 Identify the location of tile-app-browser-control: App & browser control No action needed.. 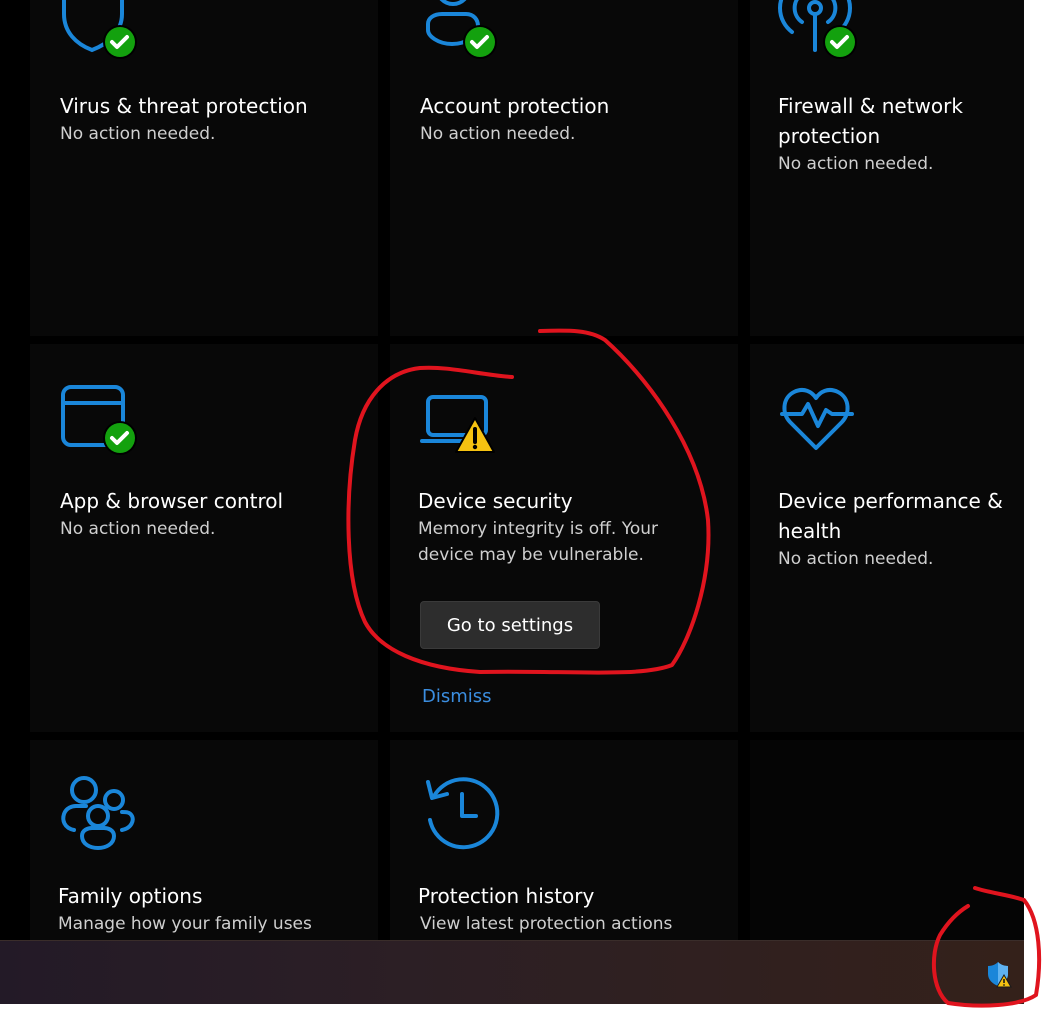
(204, 538).